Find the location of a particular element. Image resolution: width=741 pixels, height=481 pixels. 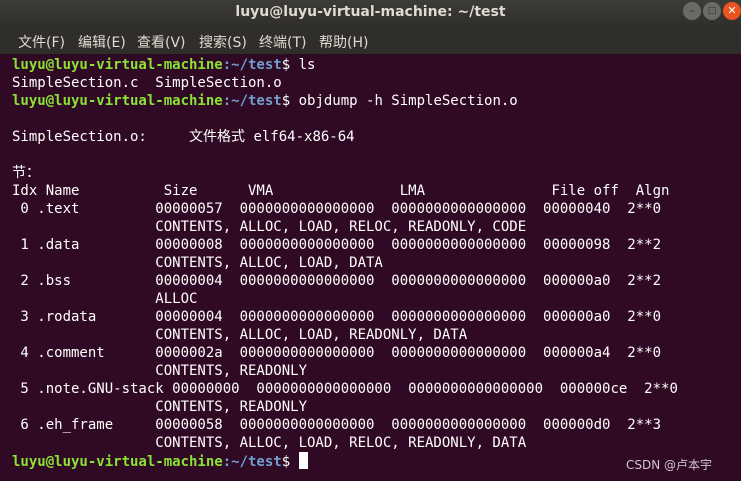

command-line: luyu@luyu-virtual-machine:~/test$ is located at coordinates (160, 461).